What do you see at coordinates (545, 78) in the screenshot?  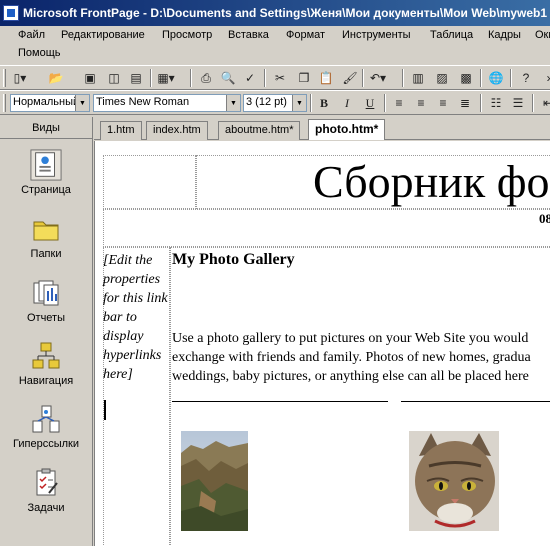 I see `toolbar-chevron-icon: »` at bounding box center [545, 78].